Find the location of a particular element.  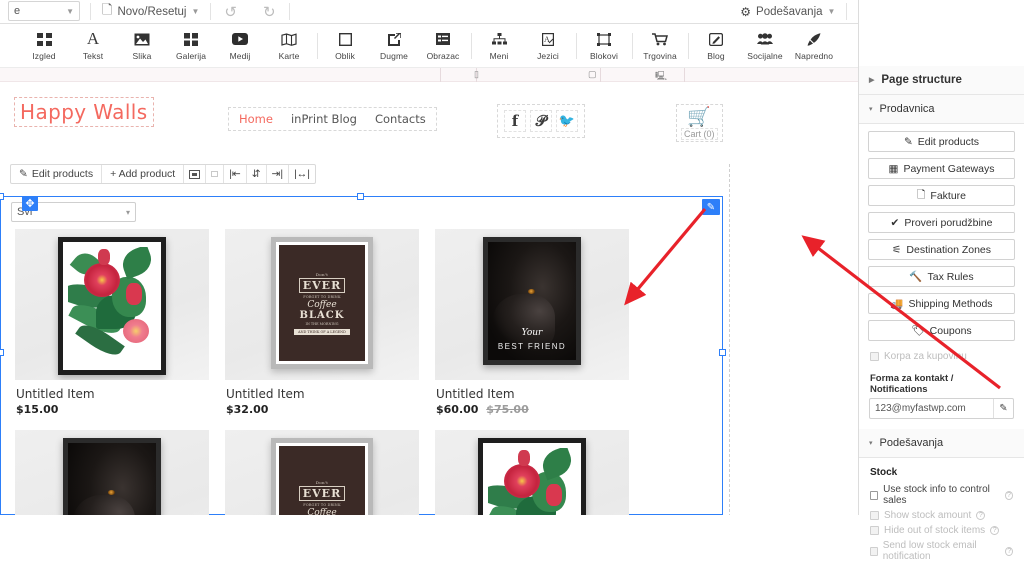

panel-coupons-button: 🏷 Coupons is located at coordinates (941, 330).